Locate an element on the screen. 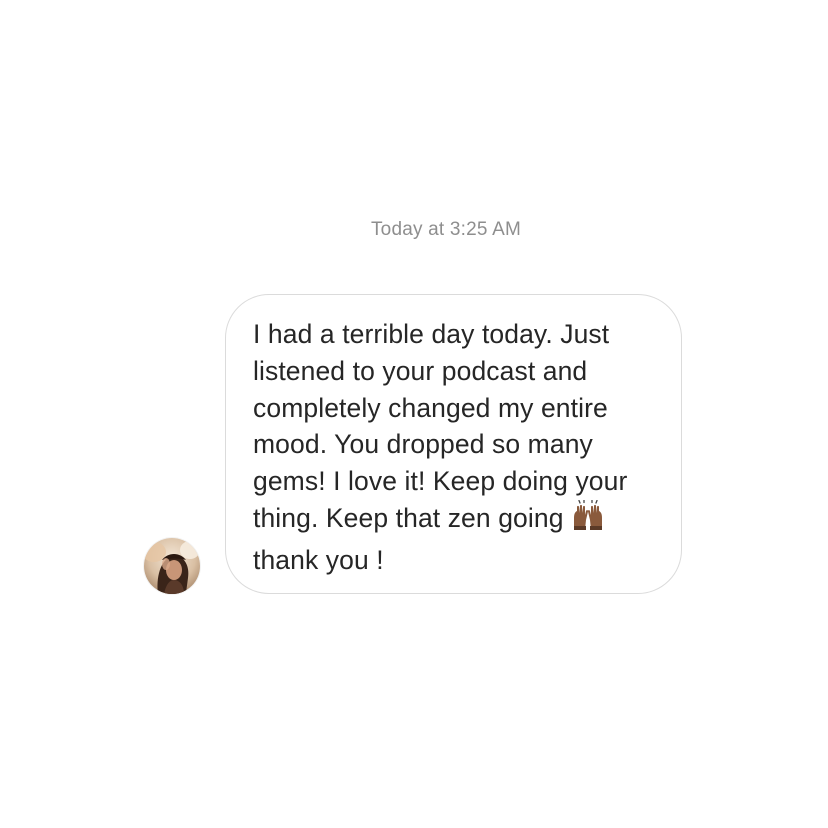 Image resolution: width=828 pixels, height=828 pixels. message-line-with-emoji: thing. Keep that zen going is located at coordinates (457, 520).